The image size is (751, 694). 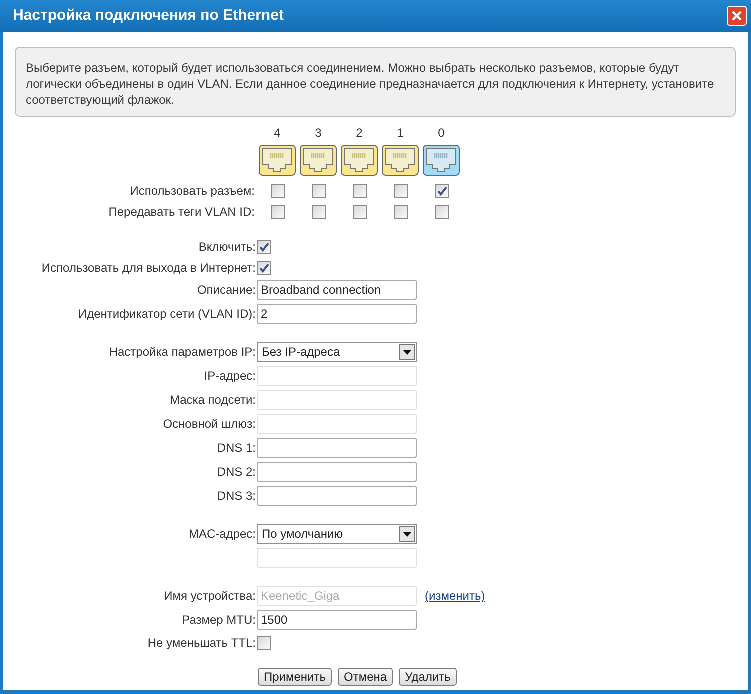 I want to click on close-button, so click(x=737, y=16).